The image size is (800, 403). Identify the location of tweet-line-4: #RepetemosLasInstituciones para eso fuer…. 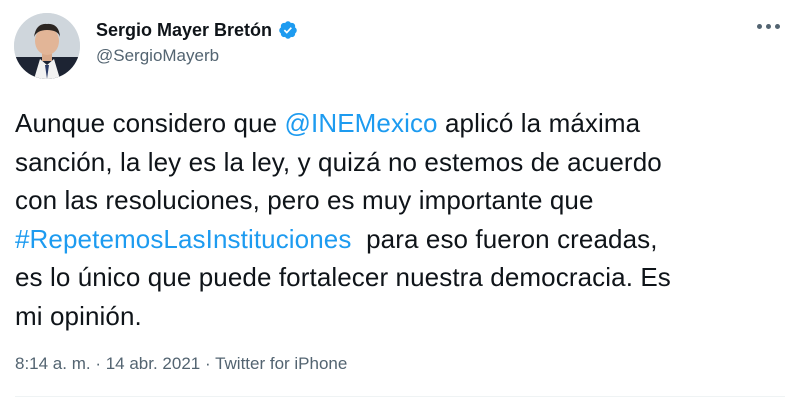
(400, 239).